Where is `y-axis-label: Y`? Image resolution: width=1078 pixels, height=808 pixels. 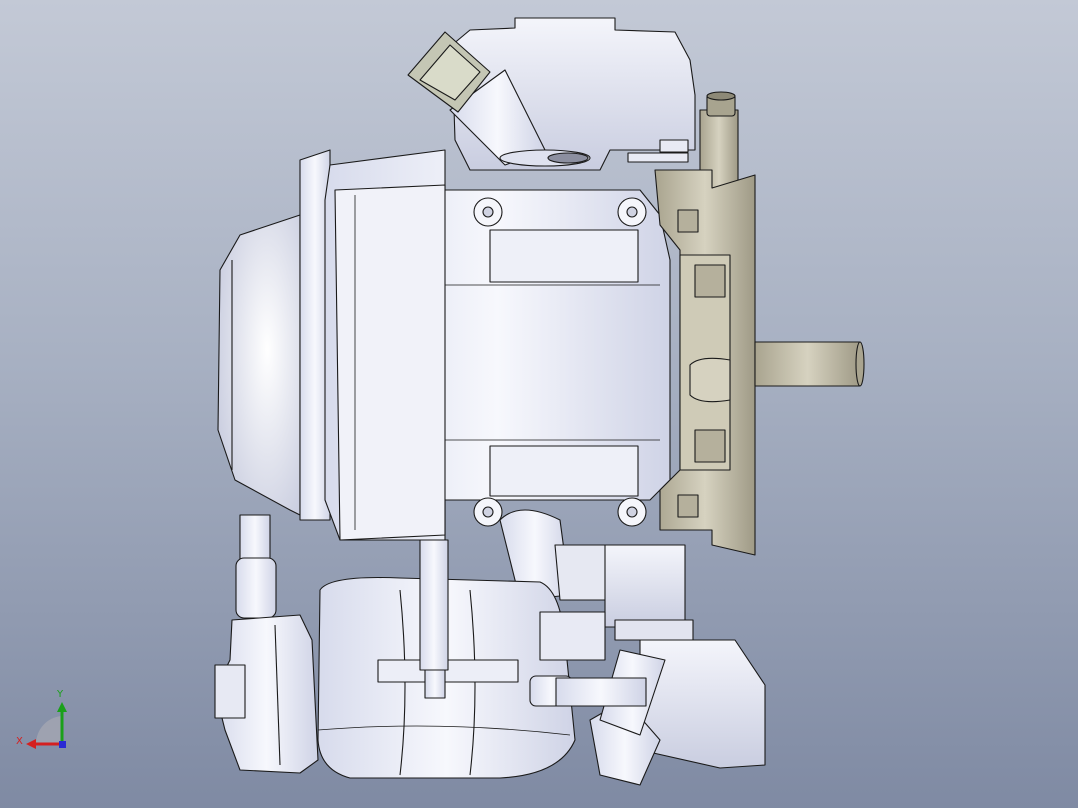 y-axis-label: Y is located at coordinates (60, 694).